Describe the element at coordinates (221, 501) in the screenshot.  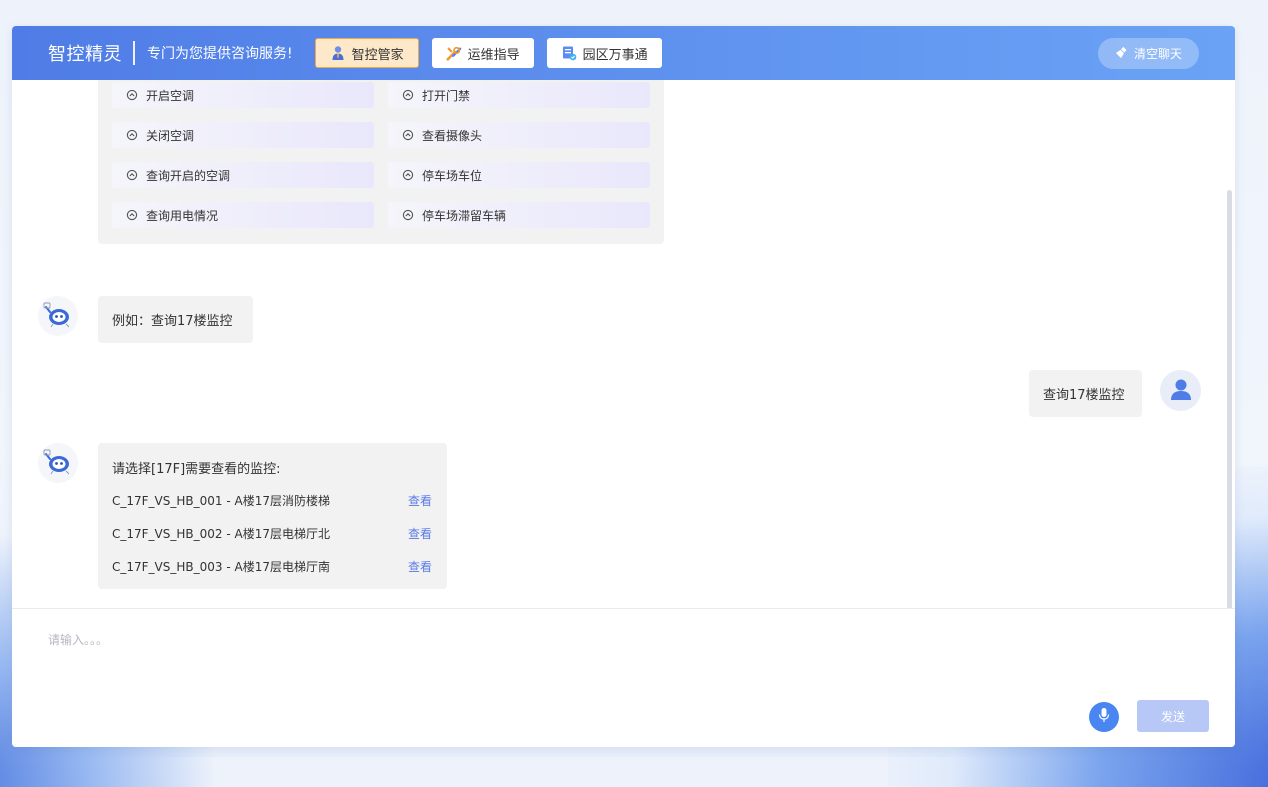
I see `camera-row-name: C_17F_VS_HB_001 - A楼17层消防楼梯` at that location.